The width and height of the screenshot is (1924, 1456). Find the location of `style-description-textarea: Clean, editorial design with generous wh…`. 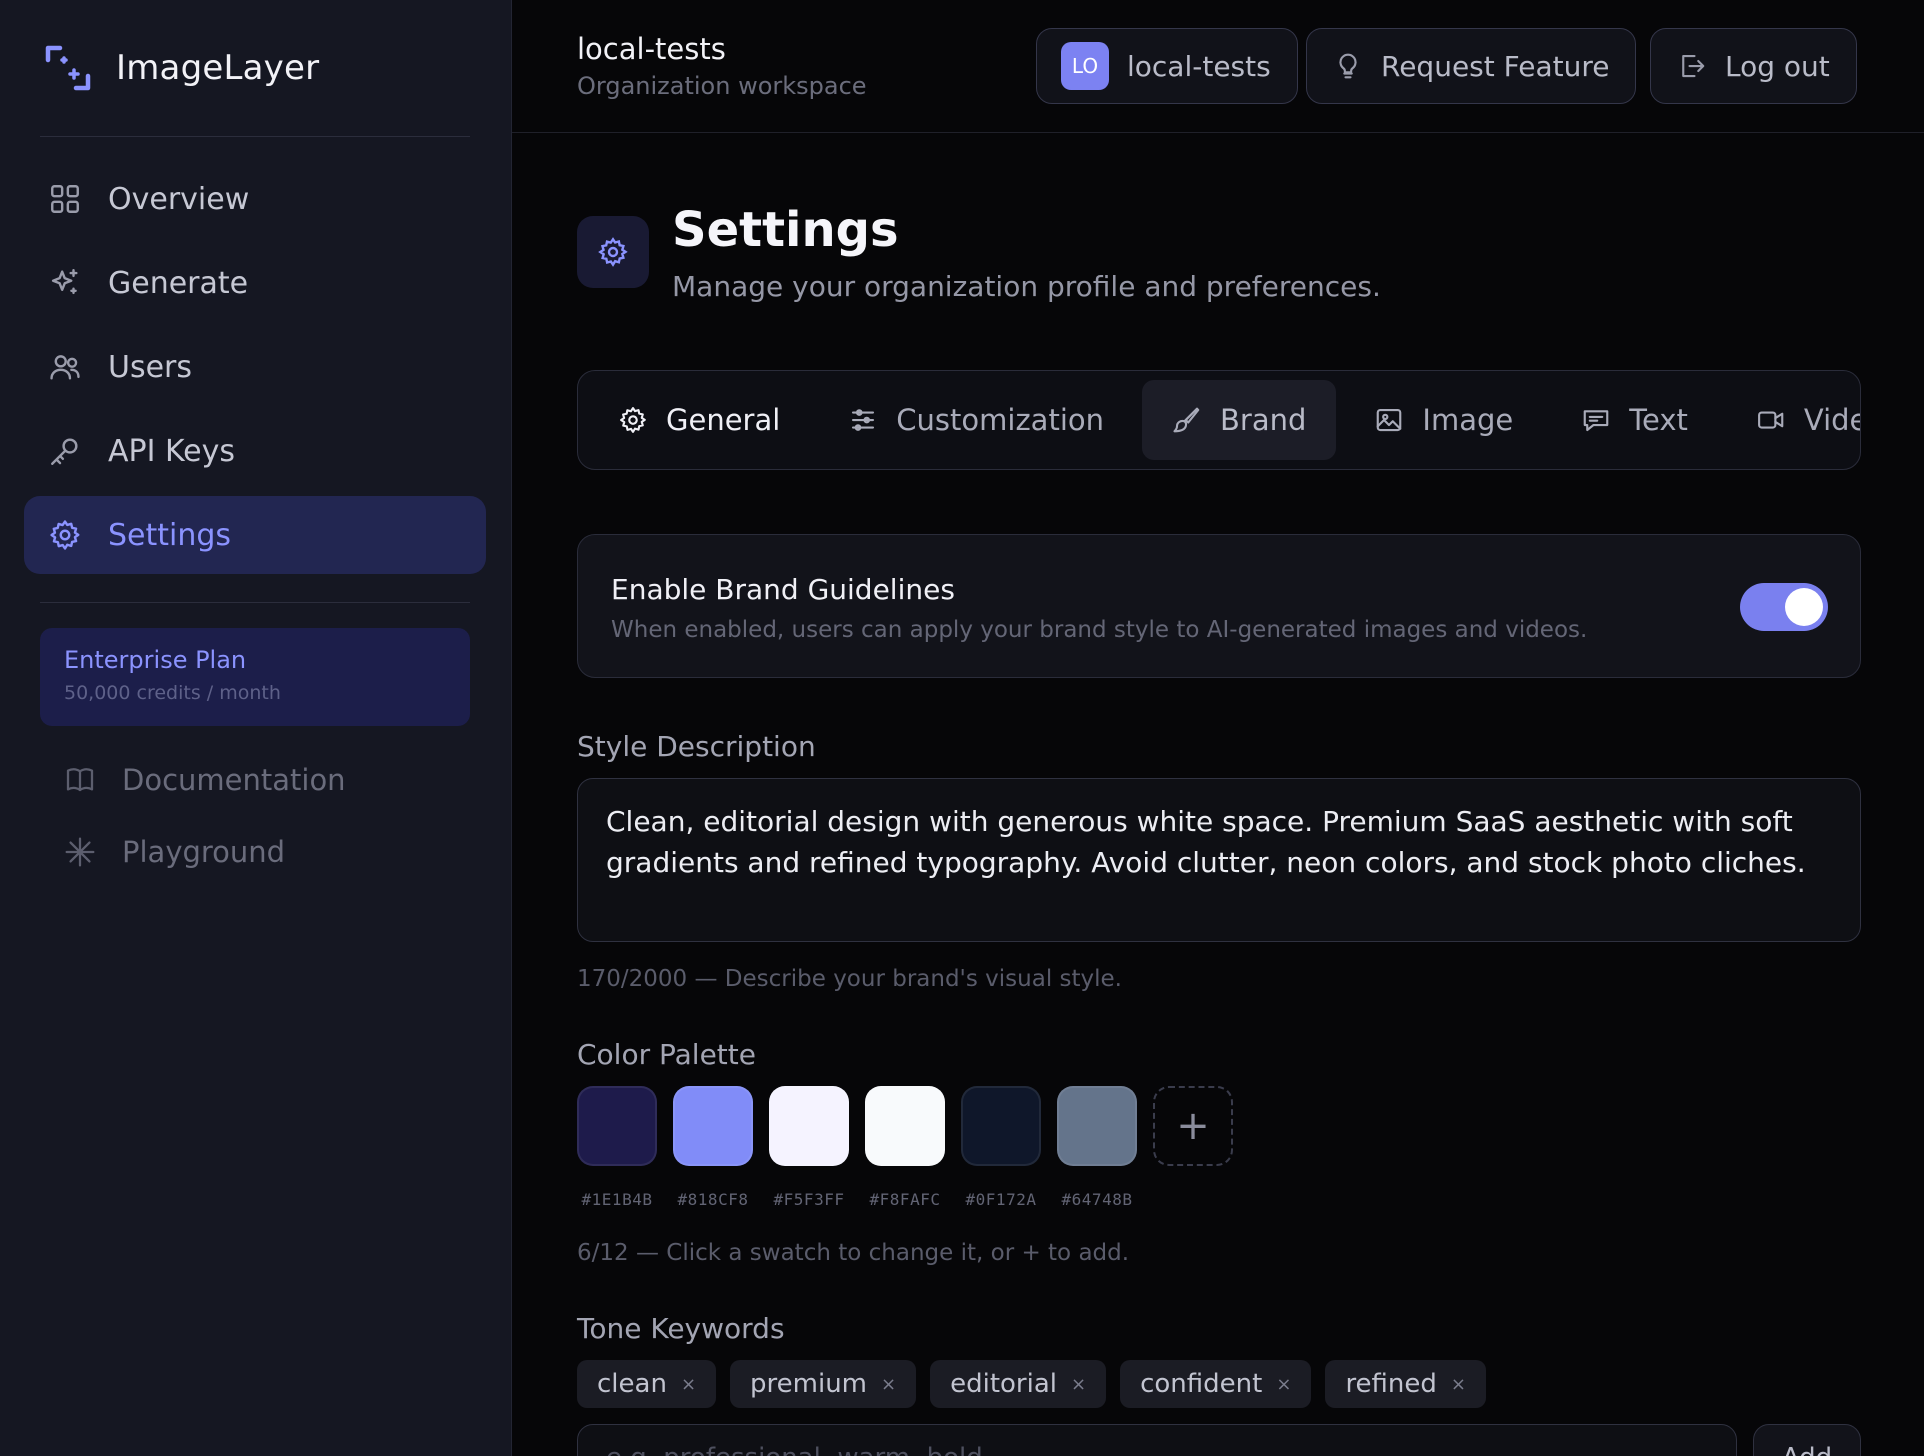

style-description-textarea: Clean, editorial design with generous wh… is located at coordinates (1219, 860).